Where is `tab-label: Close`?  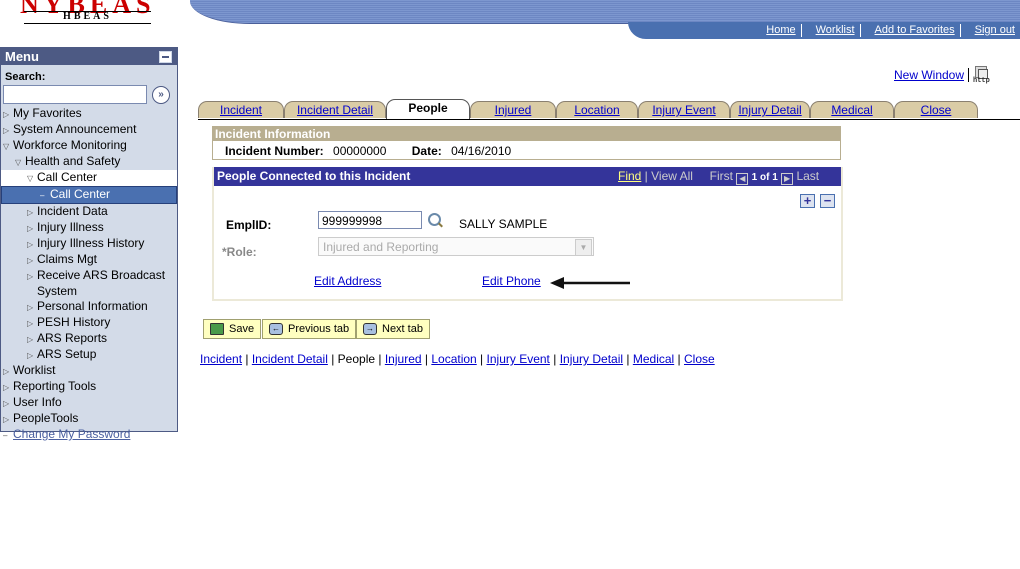 tab-label: Close is located at coordinates (936, 110).